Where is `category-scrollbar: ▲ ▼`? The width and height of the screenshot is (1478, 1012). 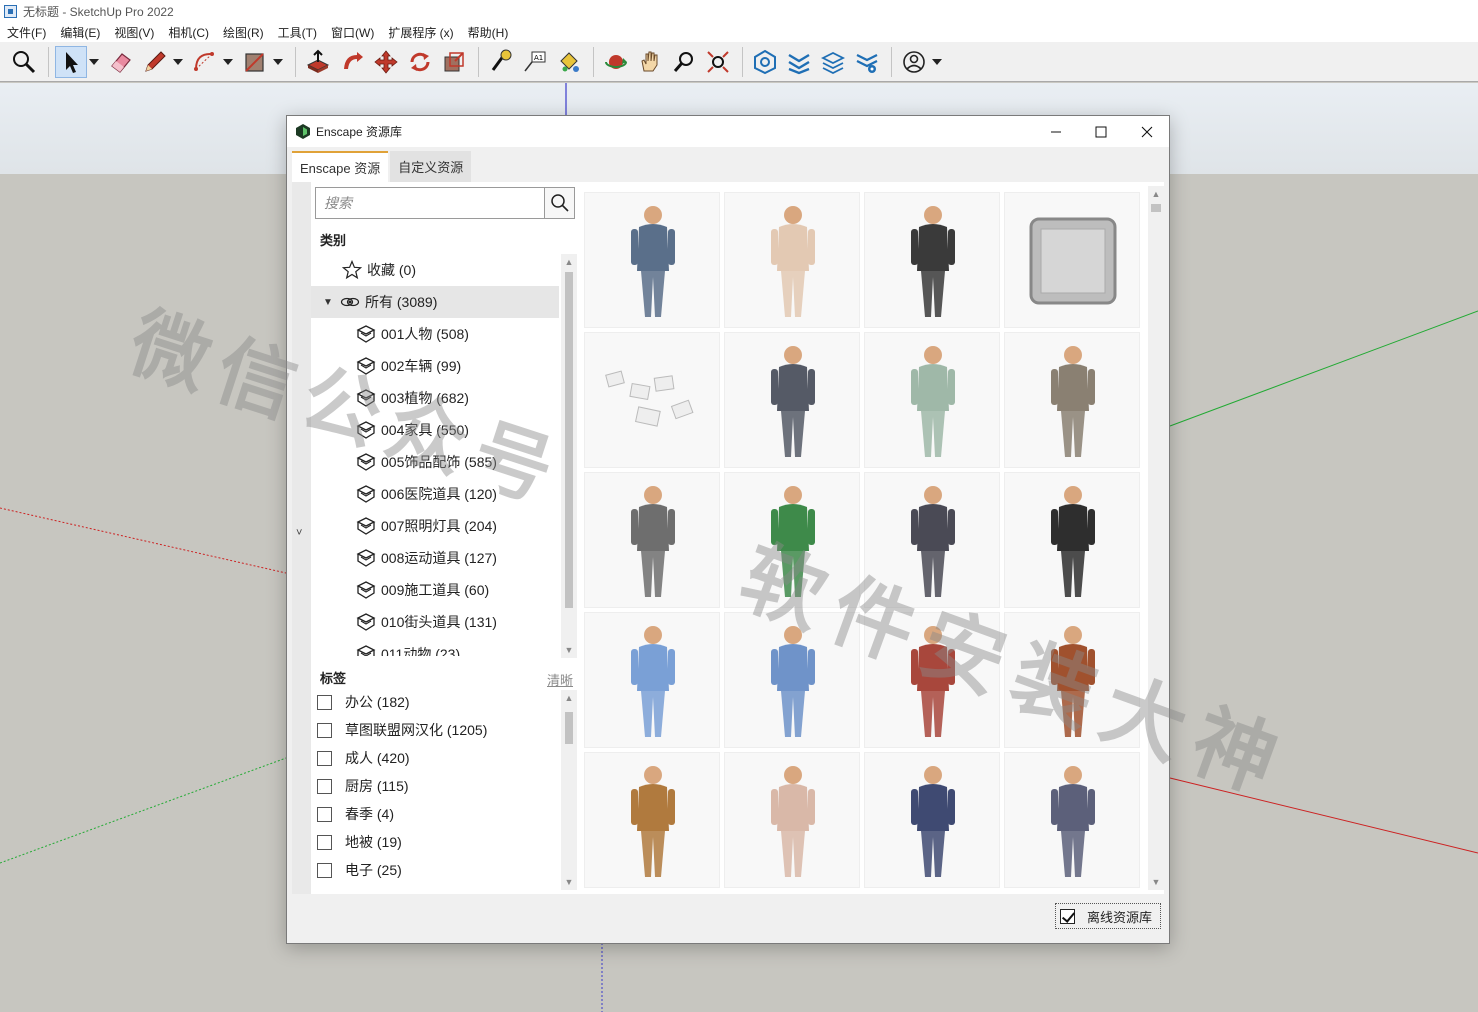 category-scrollbar: ▲ ▼ is located at coordinates (569, 456).